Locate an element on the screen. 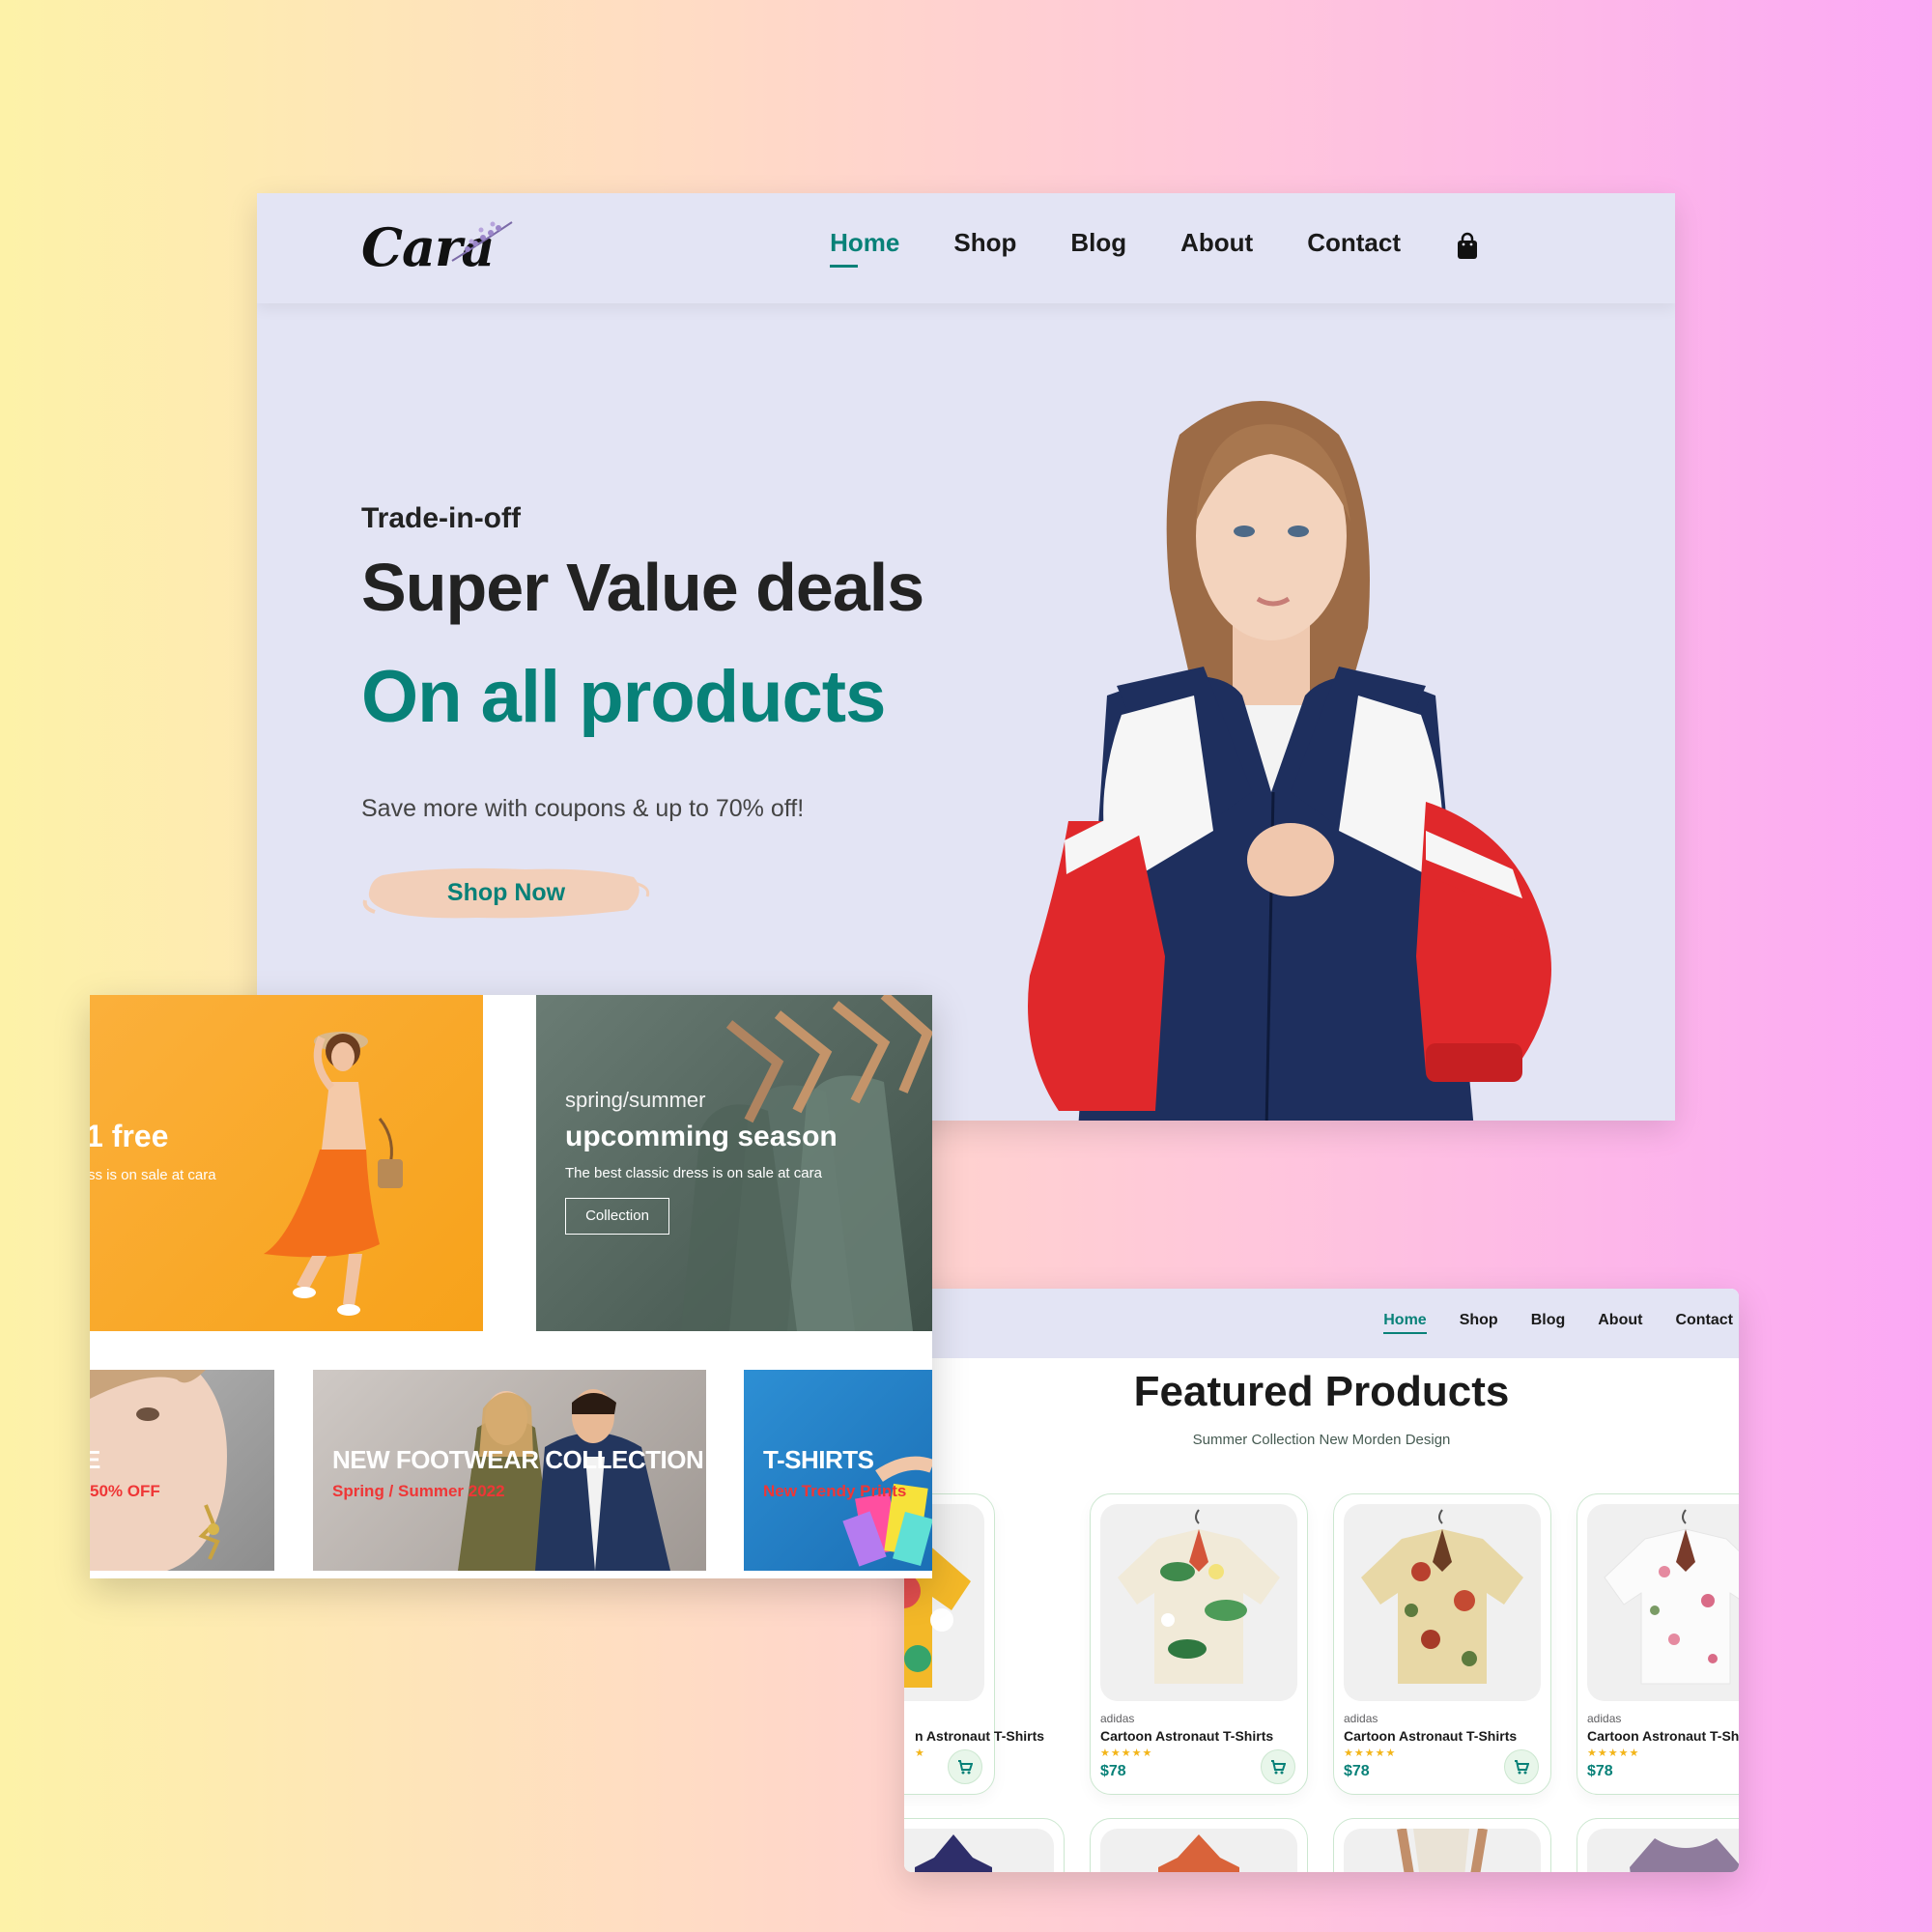  dark-shirt-image is located at coordinates (953, 1853).